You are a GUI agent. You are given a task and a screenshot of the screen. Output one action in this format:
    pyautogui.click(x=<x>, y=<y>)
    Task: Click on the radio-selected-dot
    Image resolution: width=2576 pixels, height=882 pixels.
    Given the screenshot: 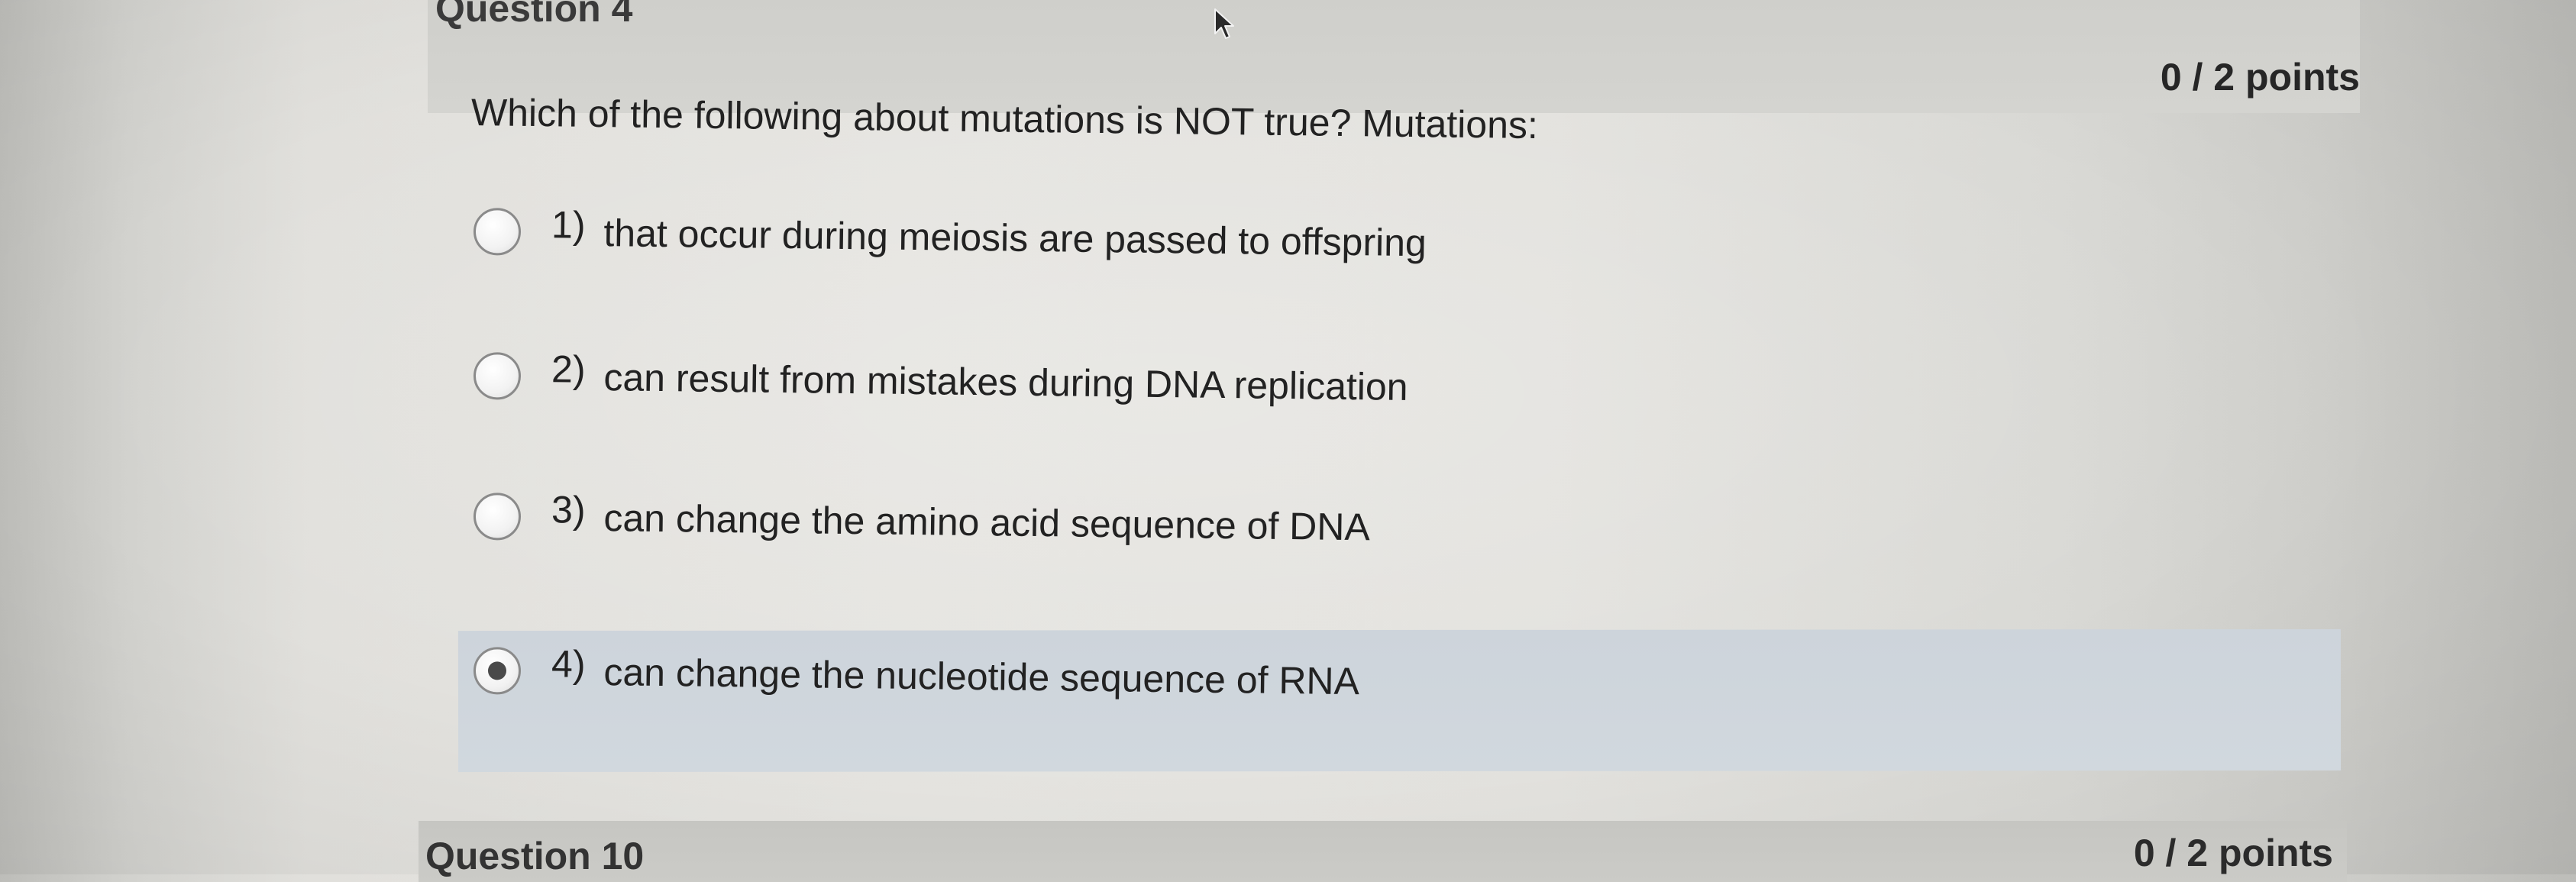 What is the action you would take?
    pyautogui.click(x=497, y=671)
    